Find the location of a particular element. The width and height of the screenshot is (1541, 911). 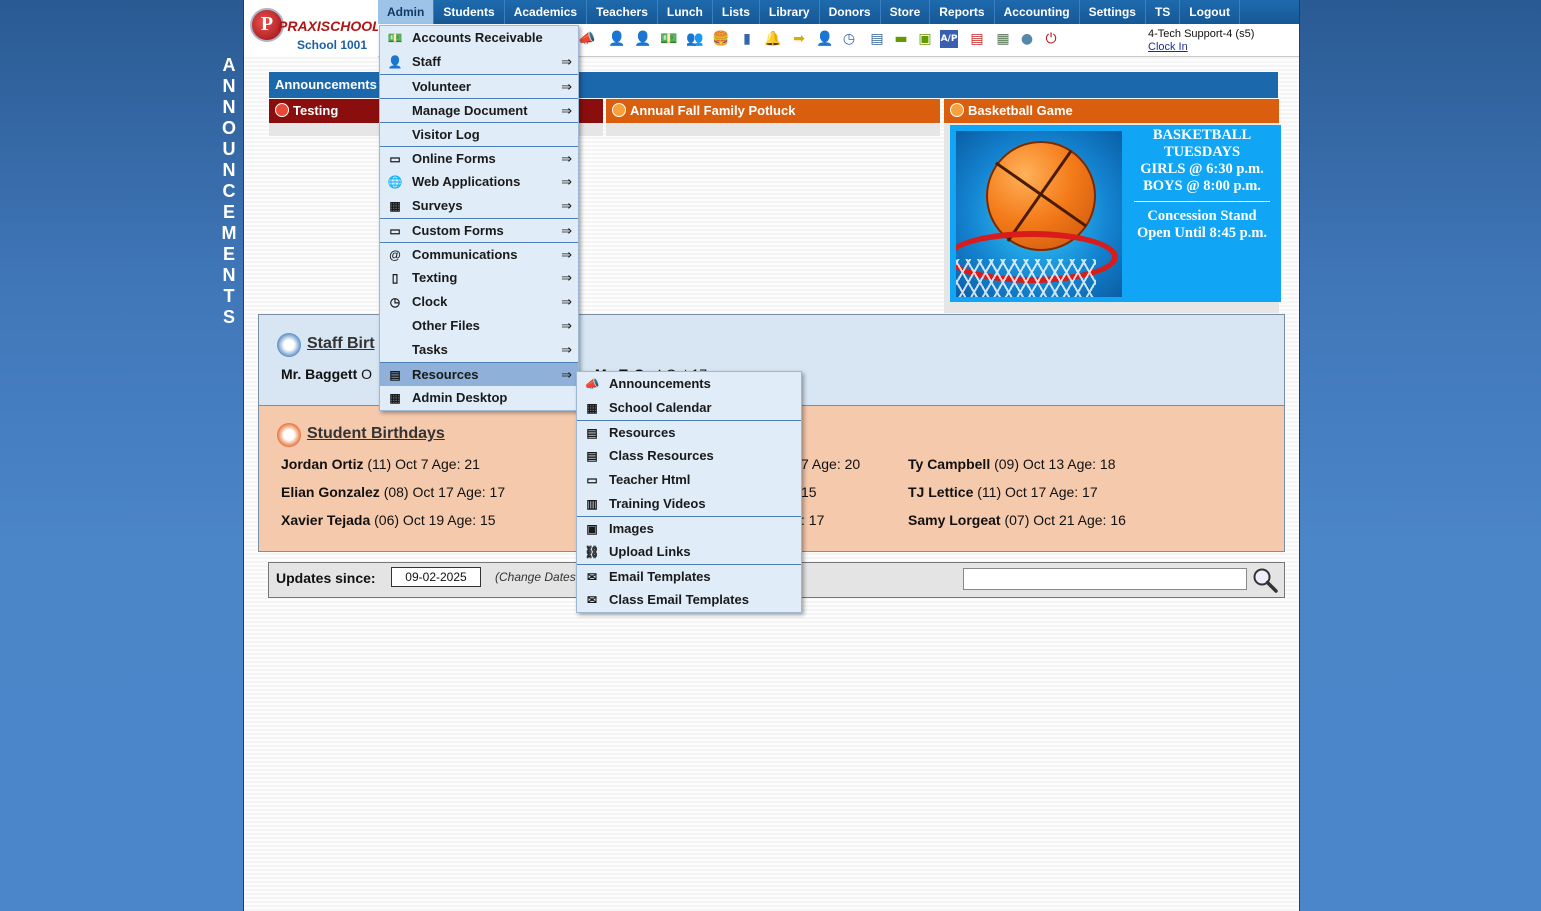

nav-admin: Admin is located at coordinates (406, 12).